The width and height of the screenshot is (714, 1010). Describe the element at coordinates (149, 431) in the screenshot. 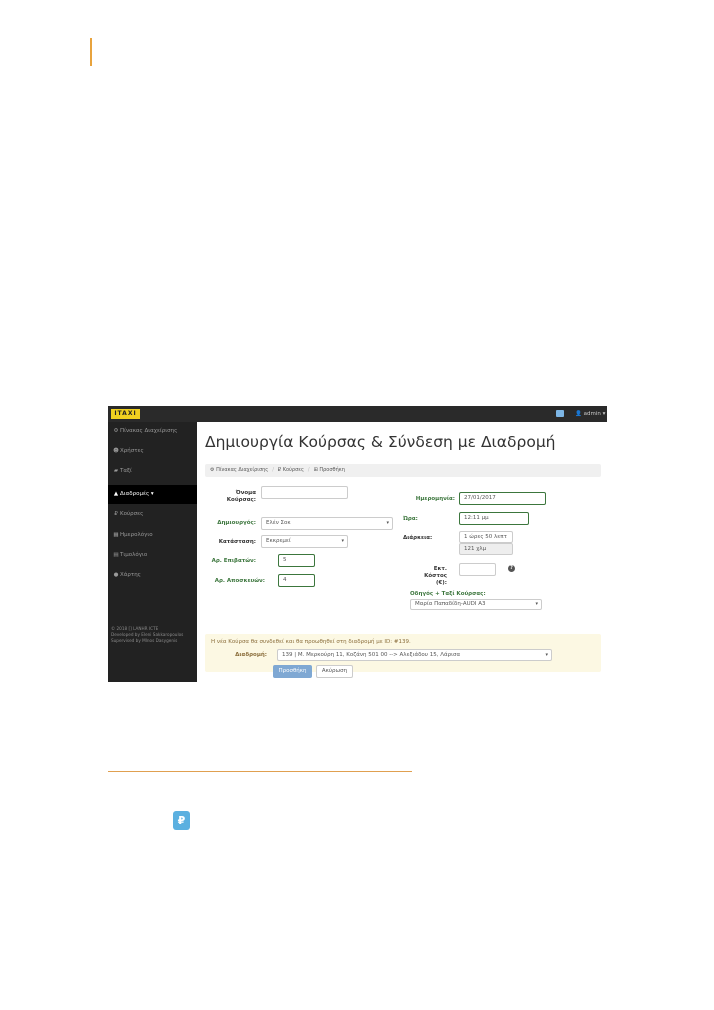

I see `sidebar-item-label: Πίνακας Διαχείρισης` at that location.